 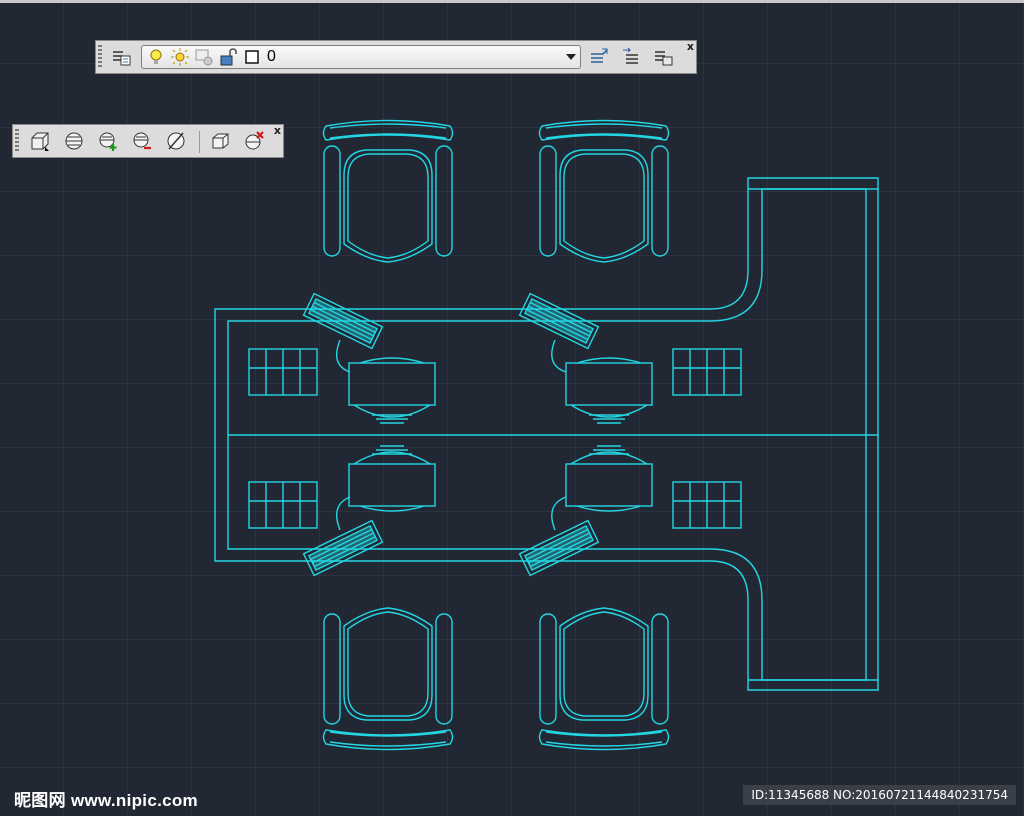 I want to click on watermark-id: ID:11345688 NO:20160721144840231754, so click(x=879, y=795).